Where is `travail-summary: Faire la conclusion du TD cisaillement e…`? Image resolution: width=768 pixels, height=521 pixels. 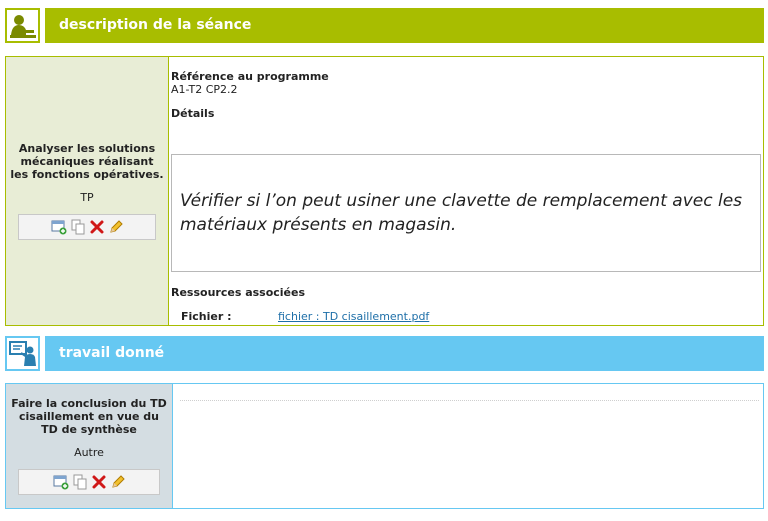 travail-summary: Faire la conclusion du TD cisaillement e… is located at coordinates (89, 446).